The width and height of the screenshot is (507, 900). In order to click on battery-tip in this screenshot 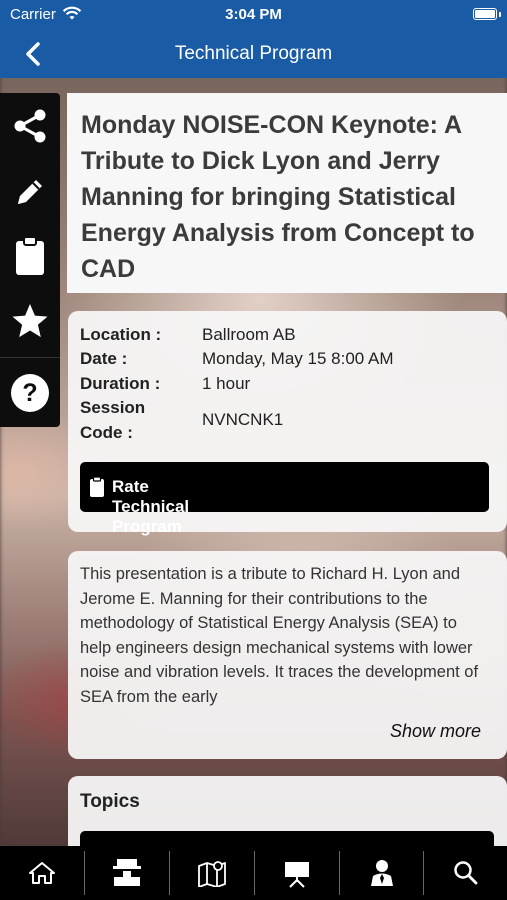, I will do `click(500, 14)`.